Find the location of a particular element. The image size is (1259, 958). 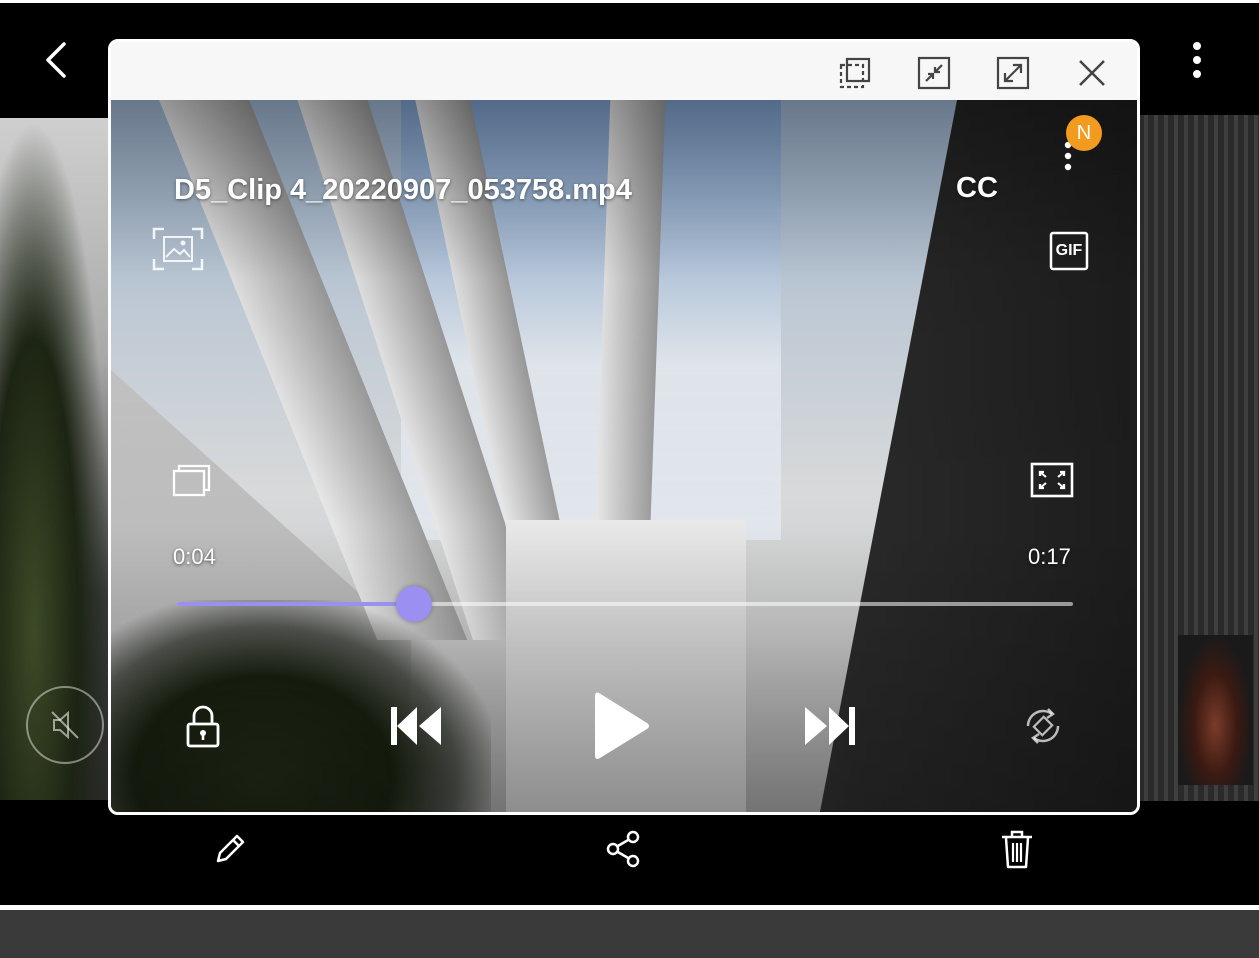

maximize-icon is located at coordinates (1013, 73).